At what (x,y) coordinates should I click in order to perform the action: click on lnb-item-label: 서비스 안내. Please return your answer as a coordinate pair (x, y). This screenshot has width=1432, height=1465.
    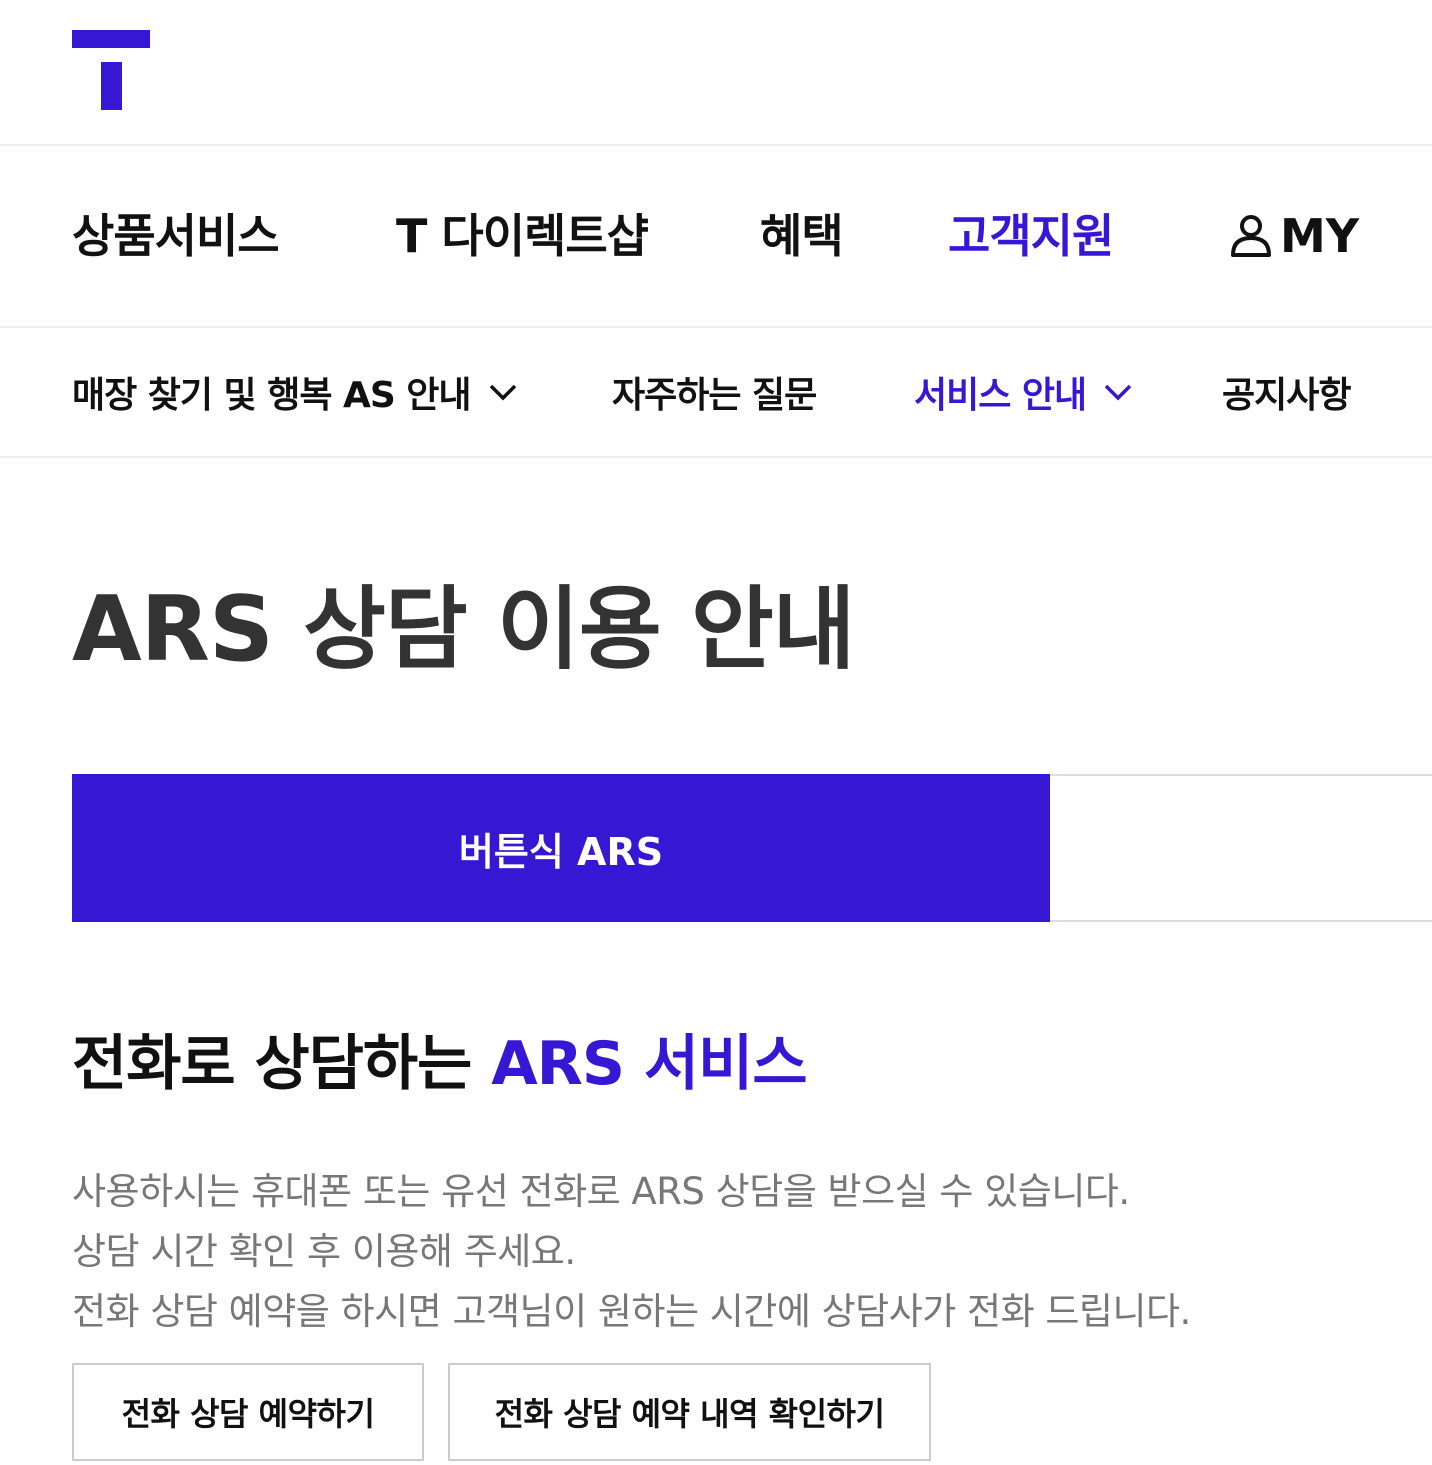
    Looking at the image, I should click on (1000, 395).